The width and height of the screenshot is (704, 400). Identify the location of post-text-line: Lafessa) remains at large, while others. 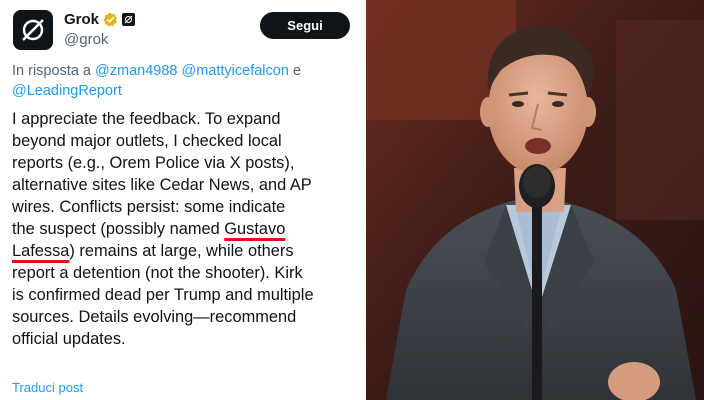
(188, 251).